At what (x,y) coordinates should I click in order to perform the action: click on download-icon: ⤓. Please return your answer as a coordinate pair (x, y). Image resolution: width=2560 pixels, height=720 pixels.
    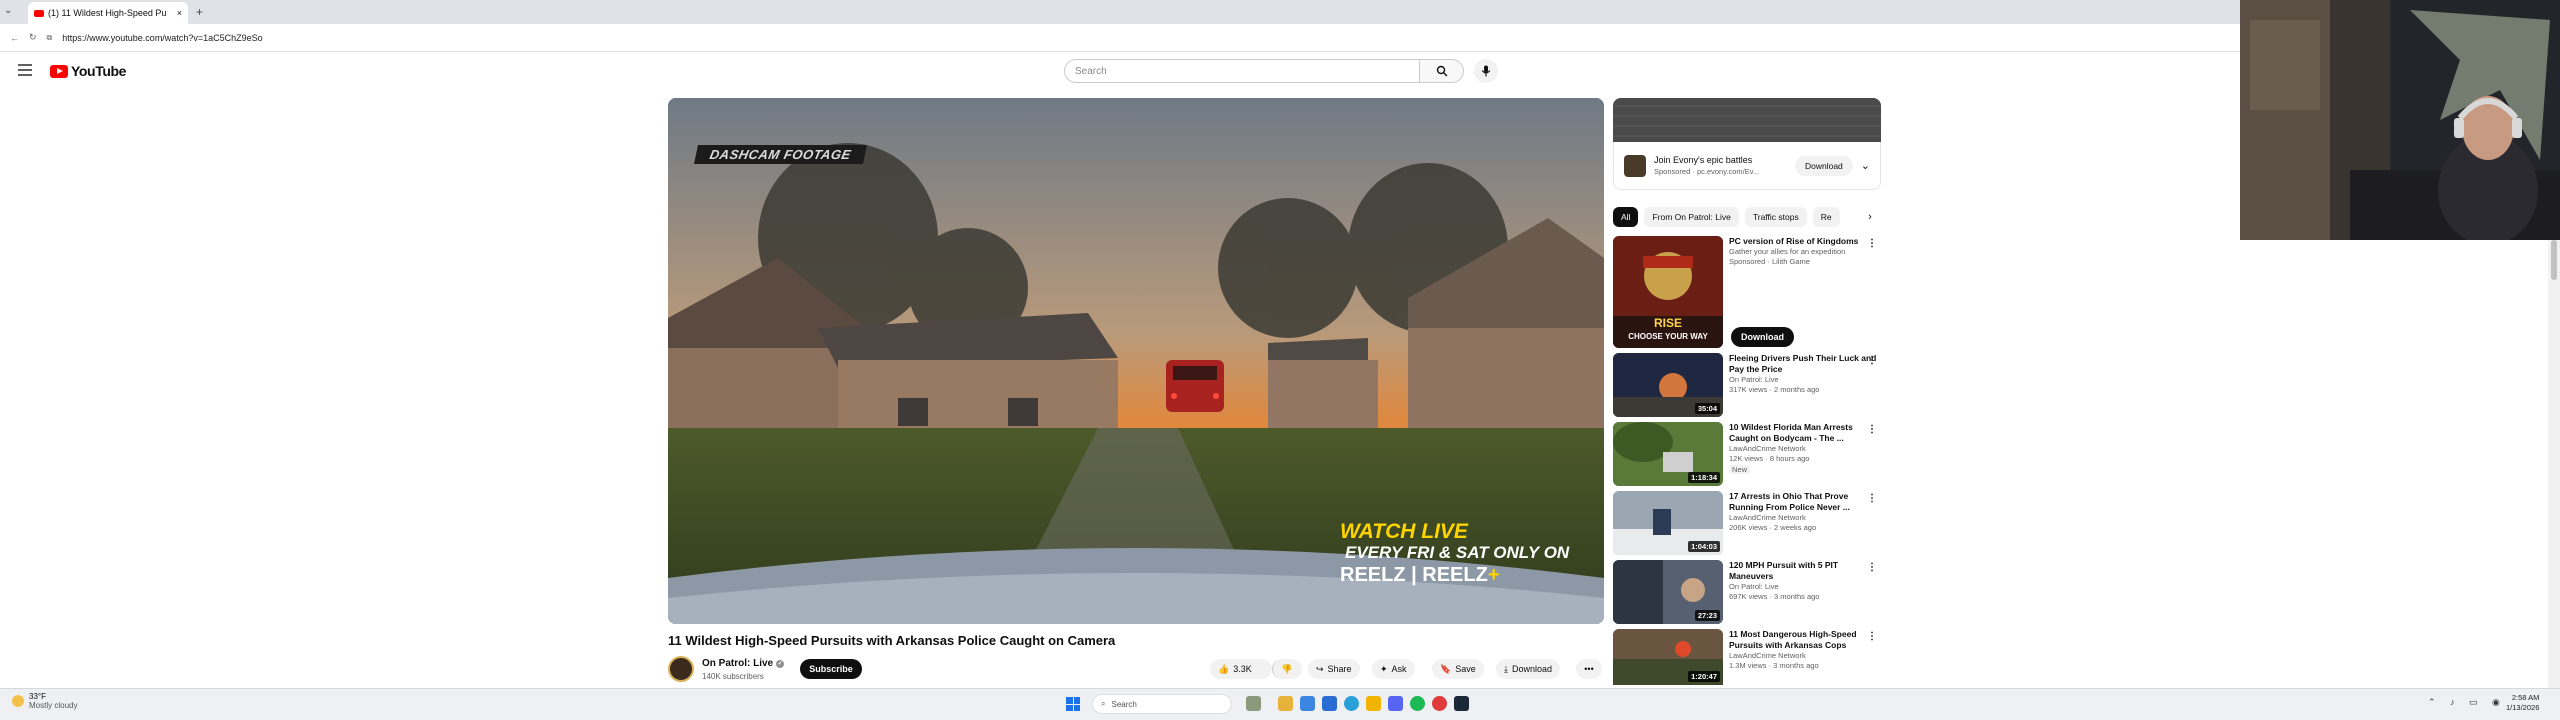
    Looking at the image, I should click on (1506, 668).